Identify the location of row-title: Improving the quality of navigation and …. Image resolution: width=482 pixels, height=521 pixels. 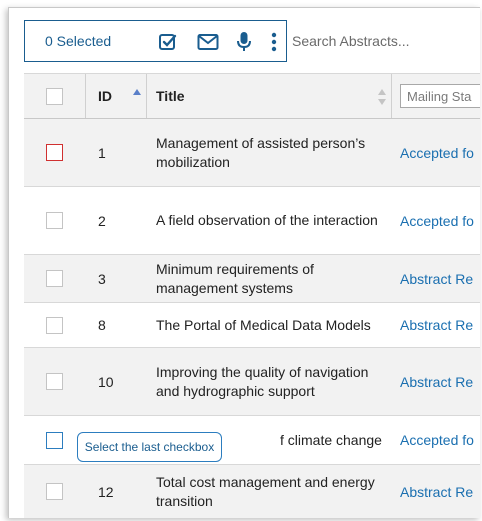
(262, 381).